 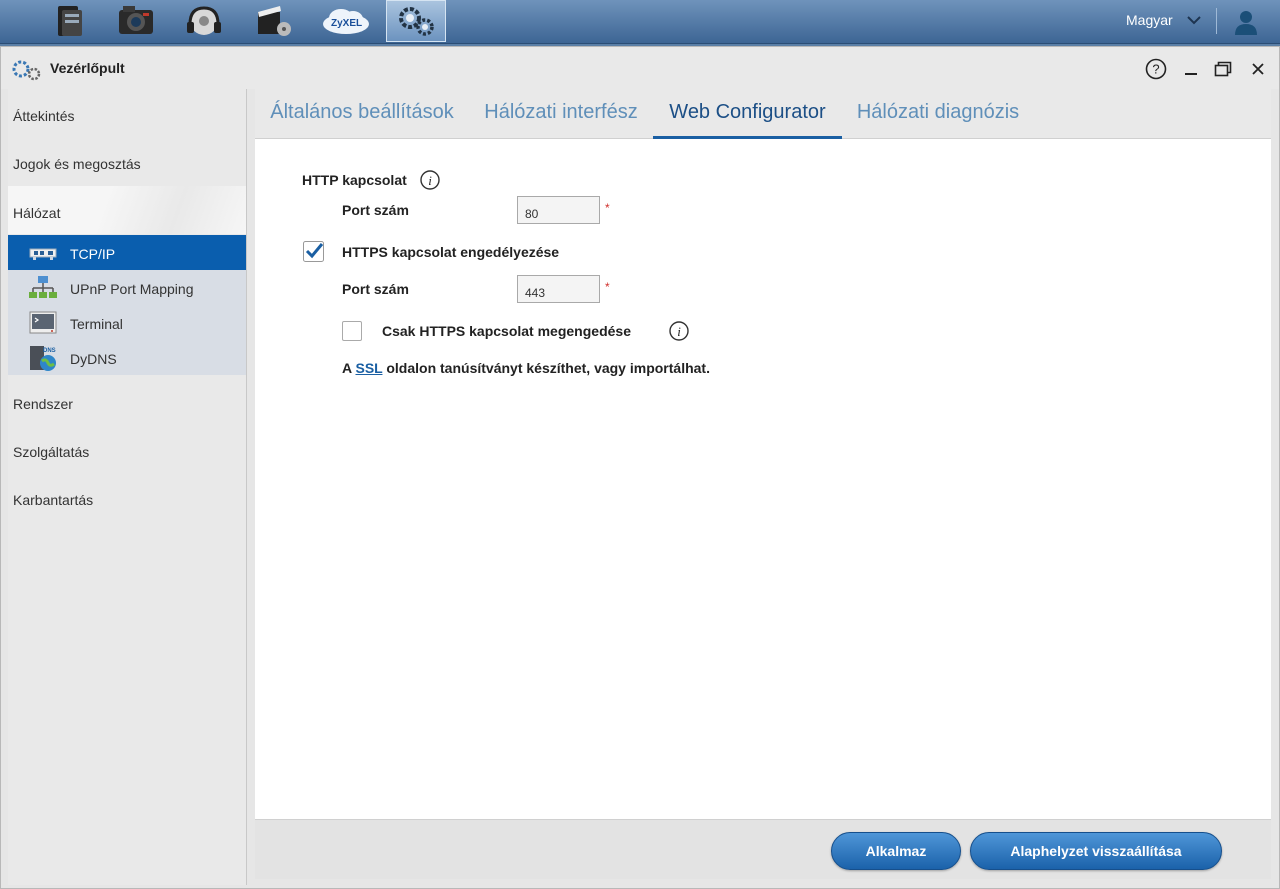 I want to click on music-app-button, so click(x=204, y=21).